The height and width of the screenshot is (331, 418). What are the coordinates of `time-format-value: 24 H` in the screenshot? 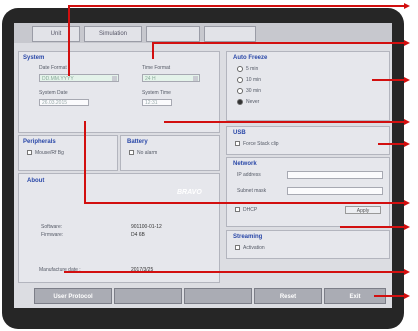 It's located at (150, 79).